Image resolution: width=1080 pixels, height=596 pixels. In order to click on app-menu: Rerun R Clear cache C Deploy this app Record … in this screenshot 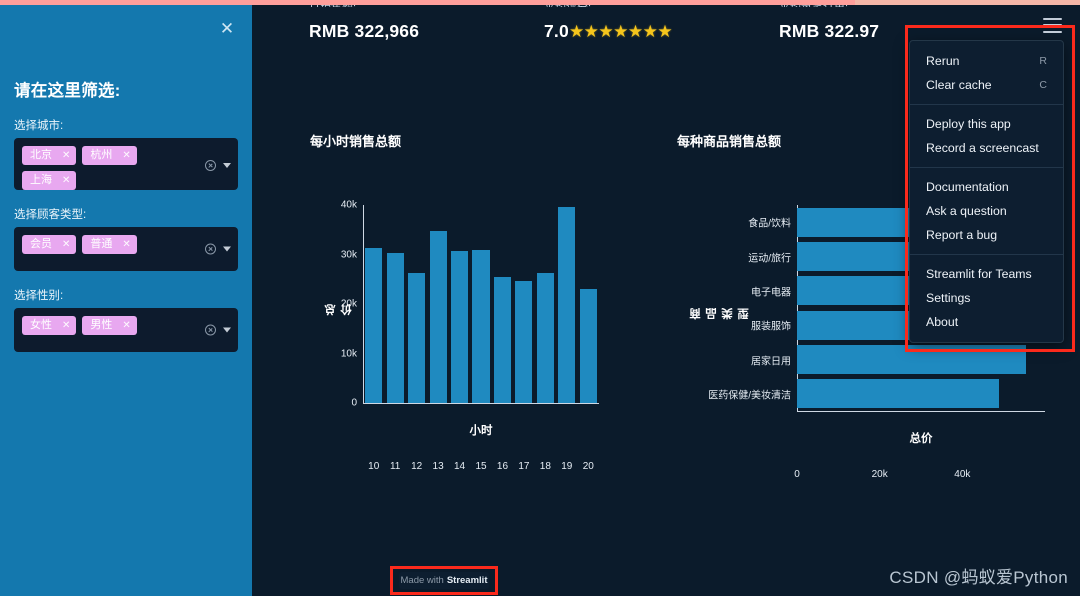, I will do `click(986, 191)`.